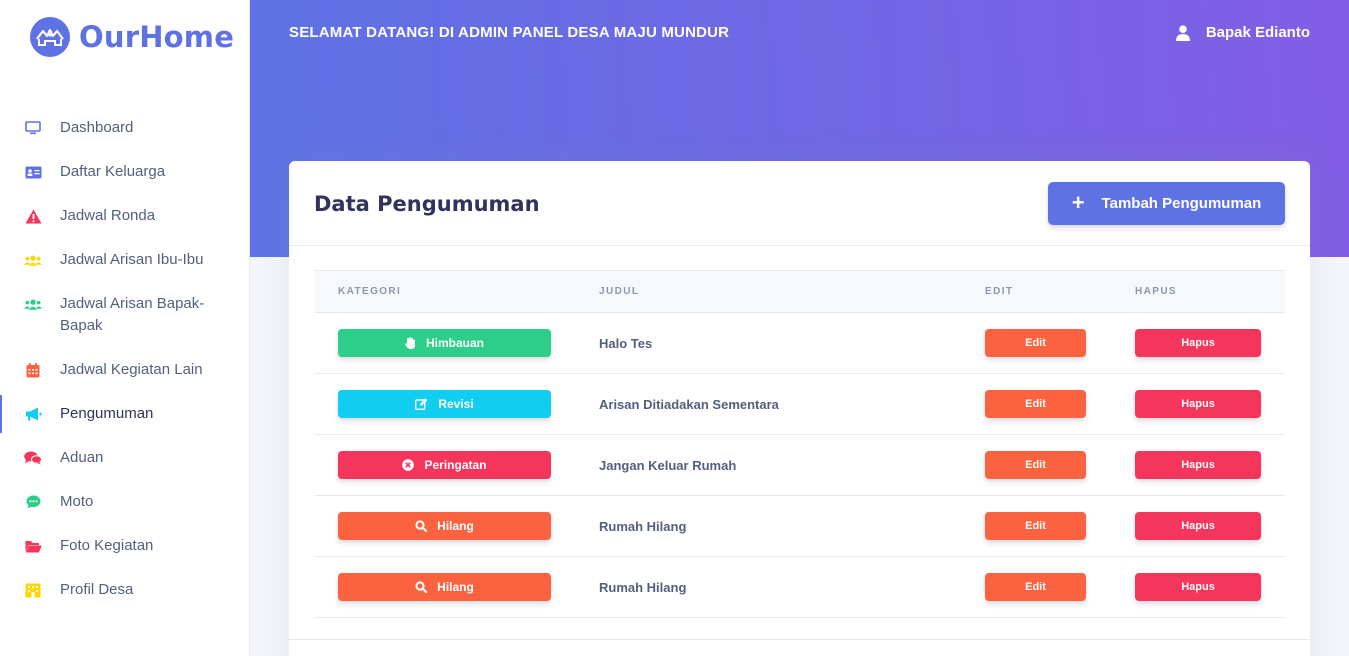  I want to click on sidebar-item-label: Jadwal Ronda, so click(108, 215).